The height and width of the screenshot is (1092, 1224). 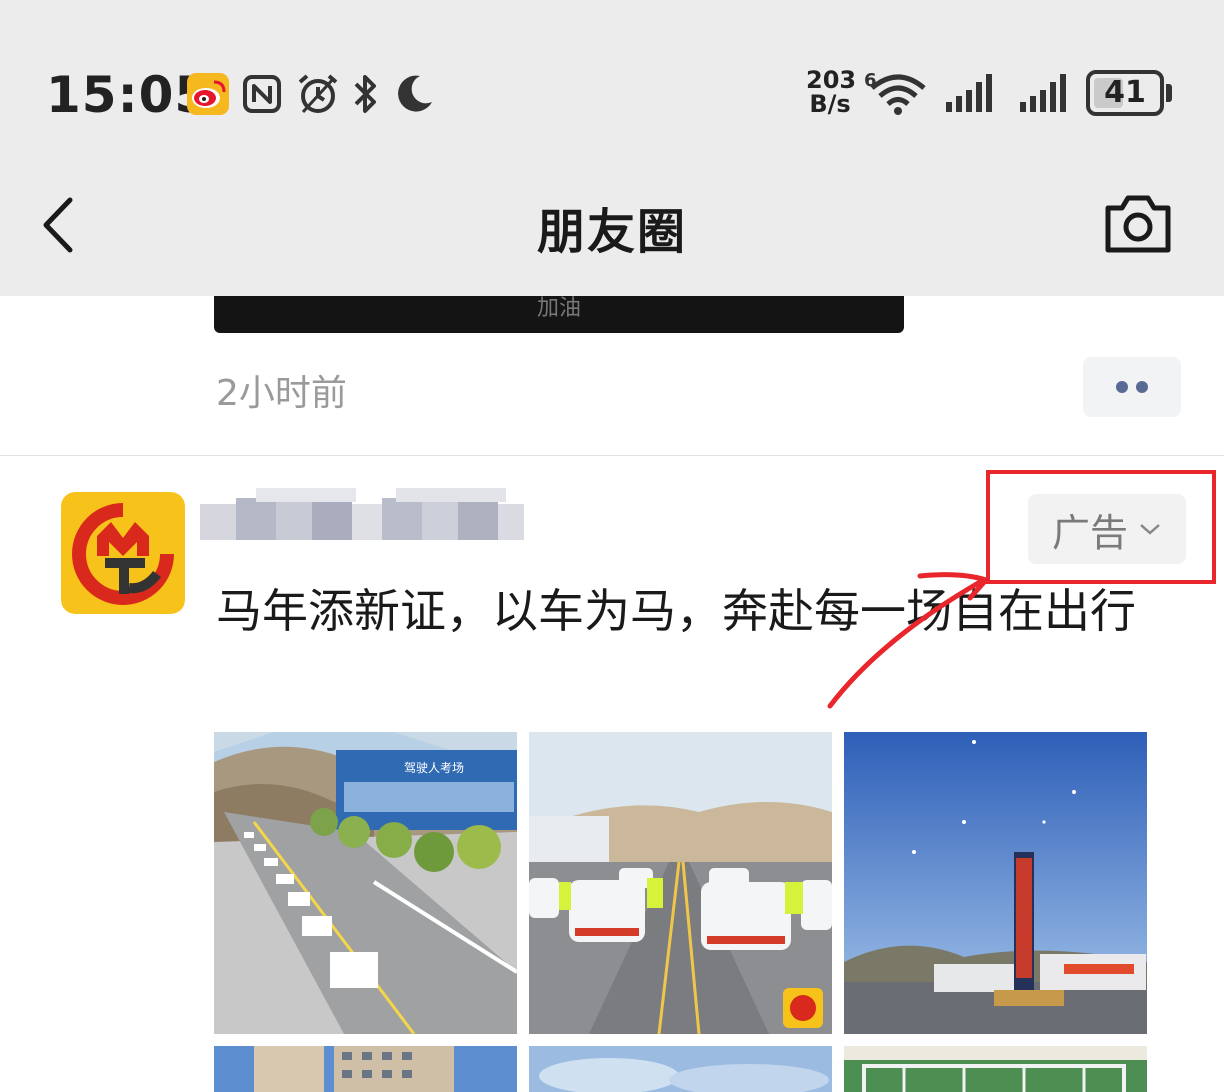 I want to click on more-options-button, so click(x=1132, y=387).